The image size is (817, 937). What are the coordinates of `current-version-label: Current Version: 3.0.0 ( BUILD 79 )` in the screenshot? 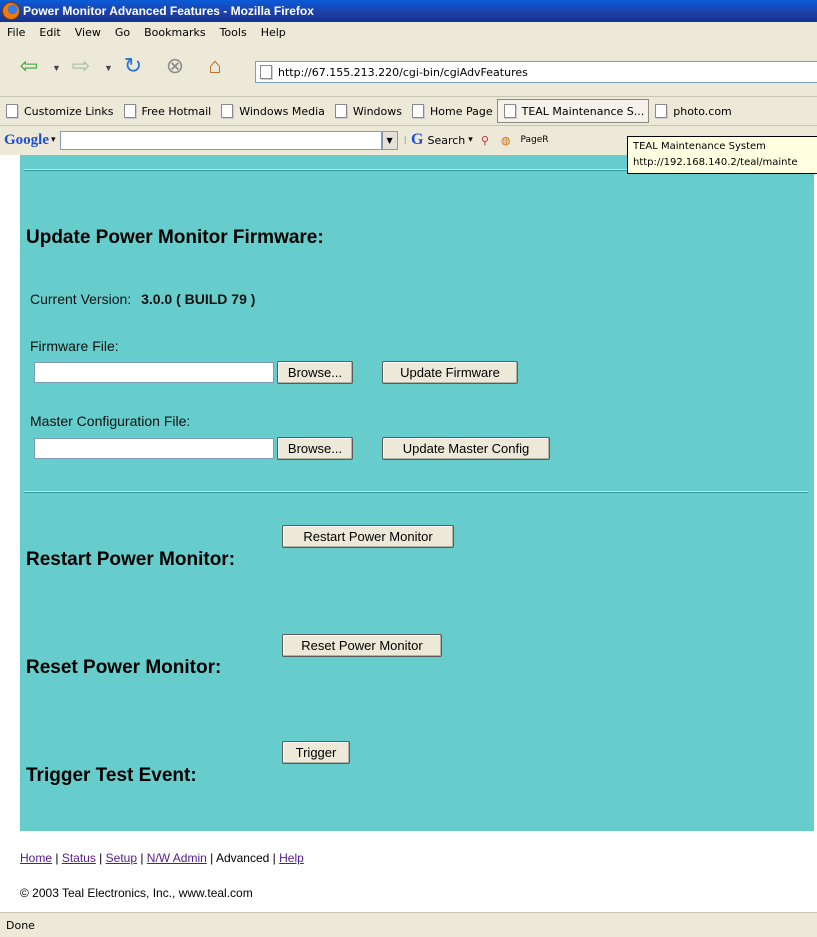 It's located at (142, 299).